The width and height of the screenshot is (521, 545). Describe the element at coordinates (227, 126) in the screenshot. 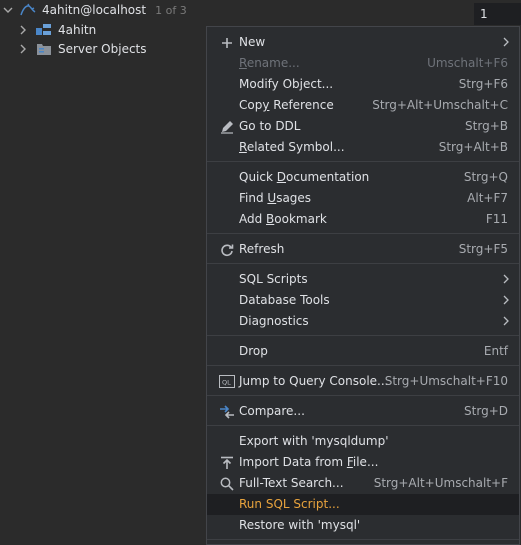

I see `pencil-icon` at that location.